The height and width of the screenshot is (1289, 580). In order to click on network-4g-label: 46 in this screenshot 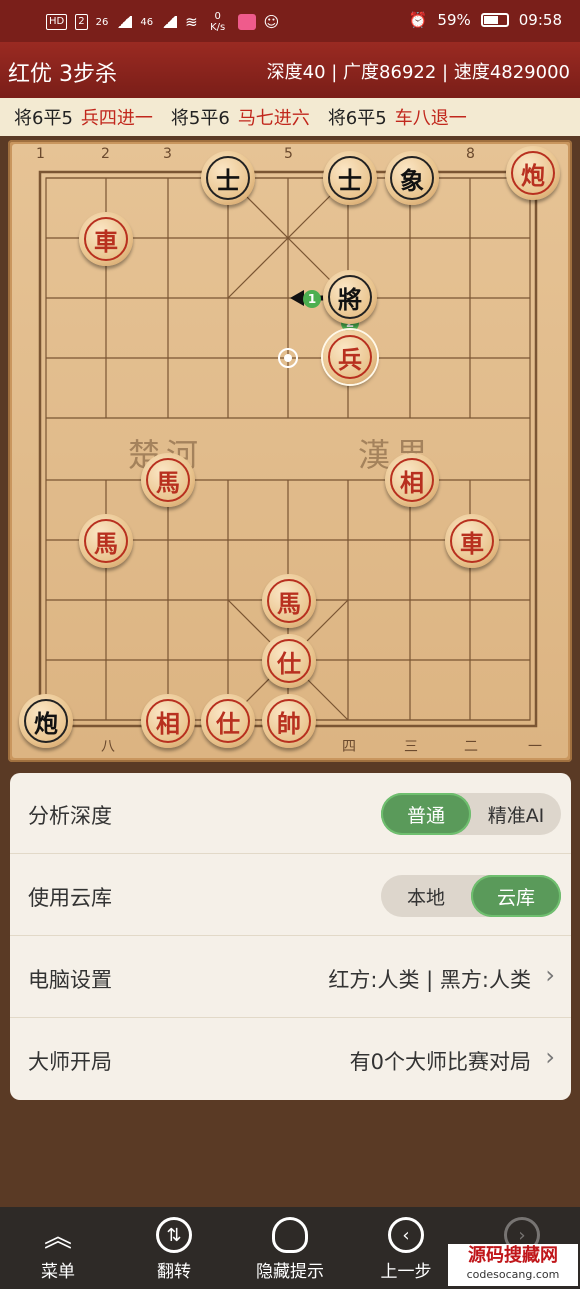, I will do `click(147, 22)`.